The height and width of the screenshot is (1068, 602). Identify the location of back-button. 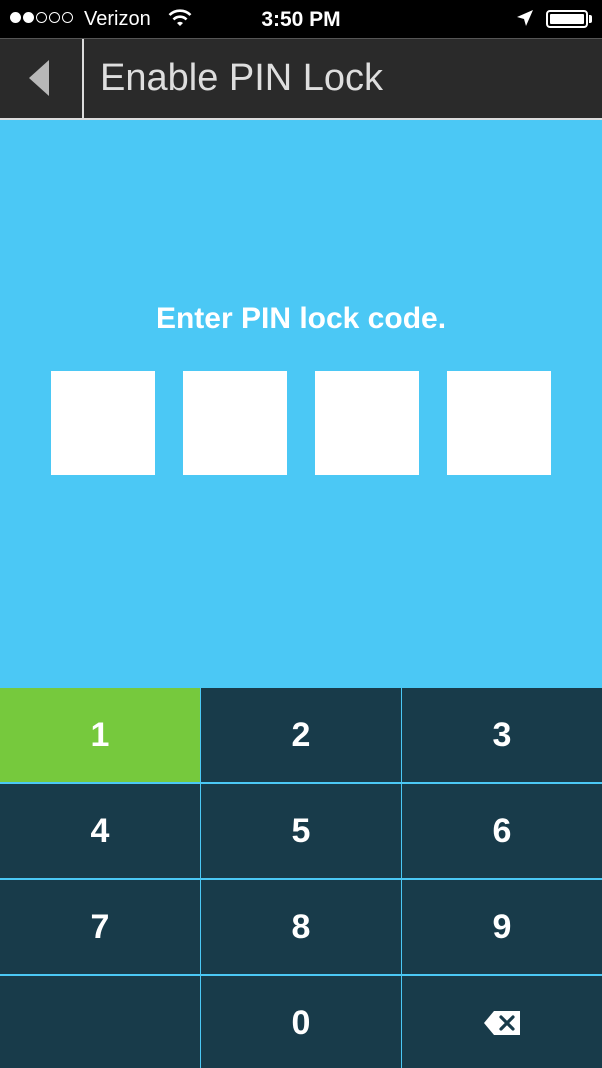
(42, 79).